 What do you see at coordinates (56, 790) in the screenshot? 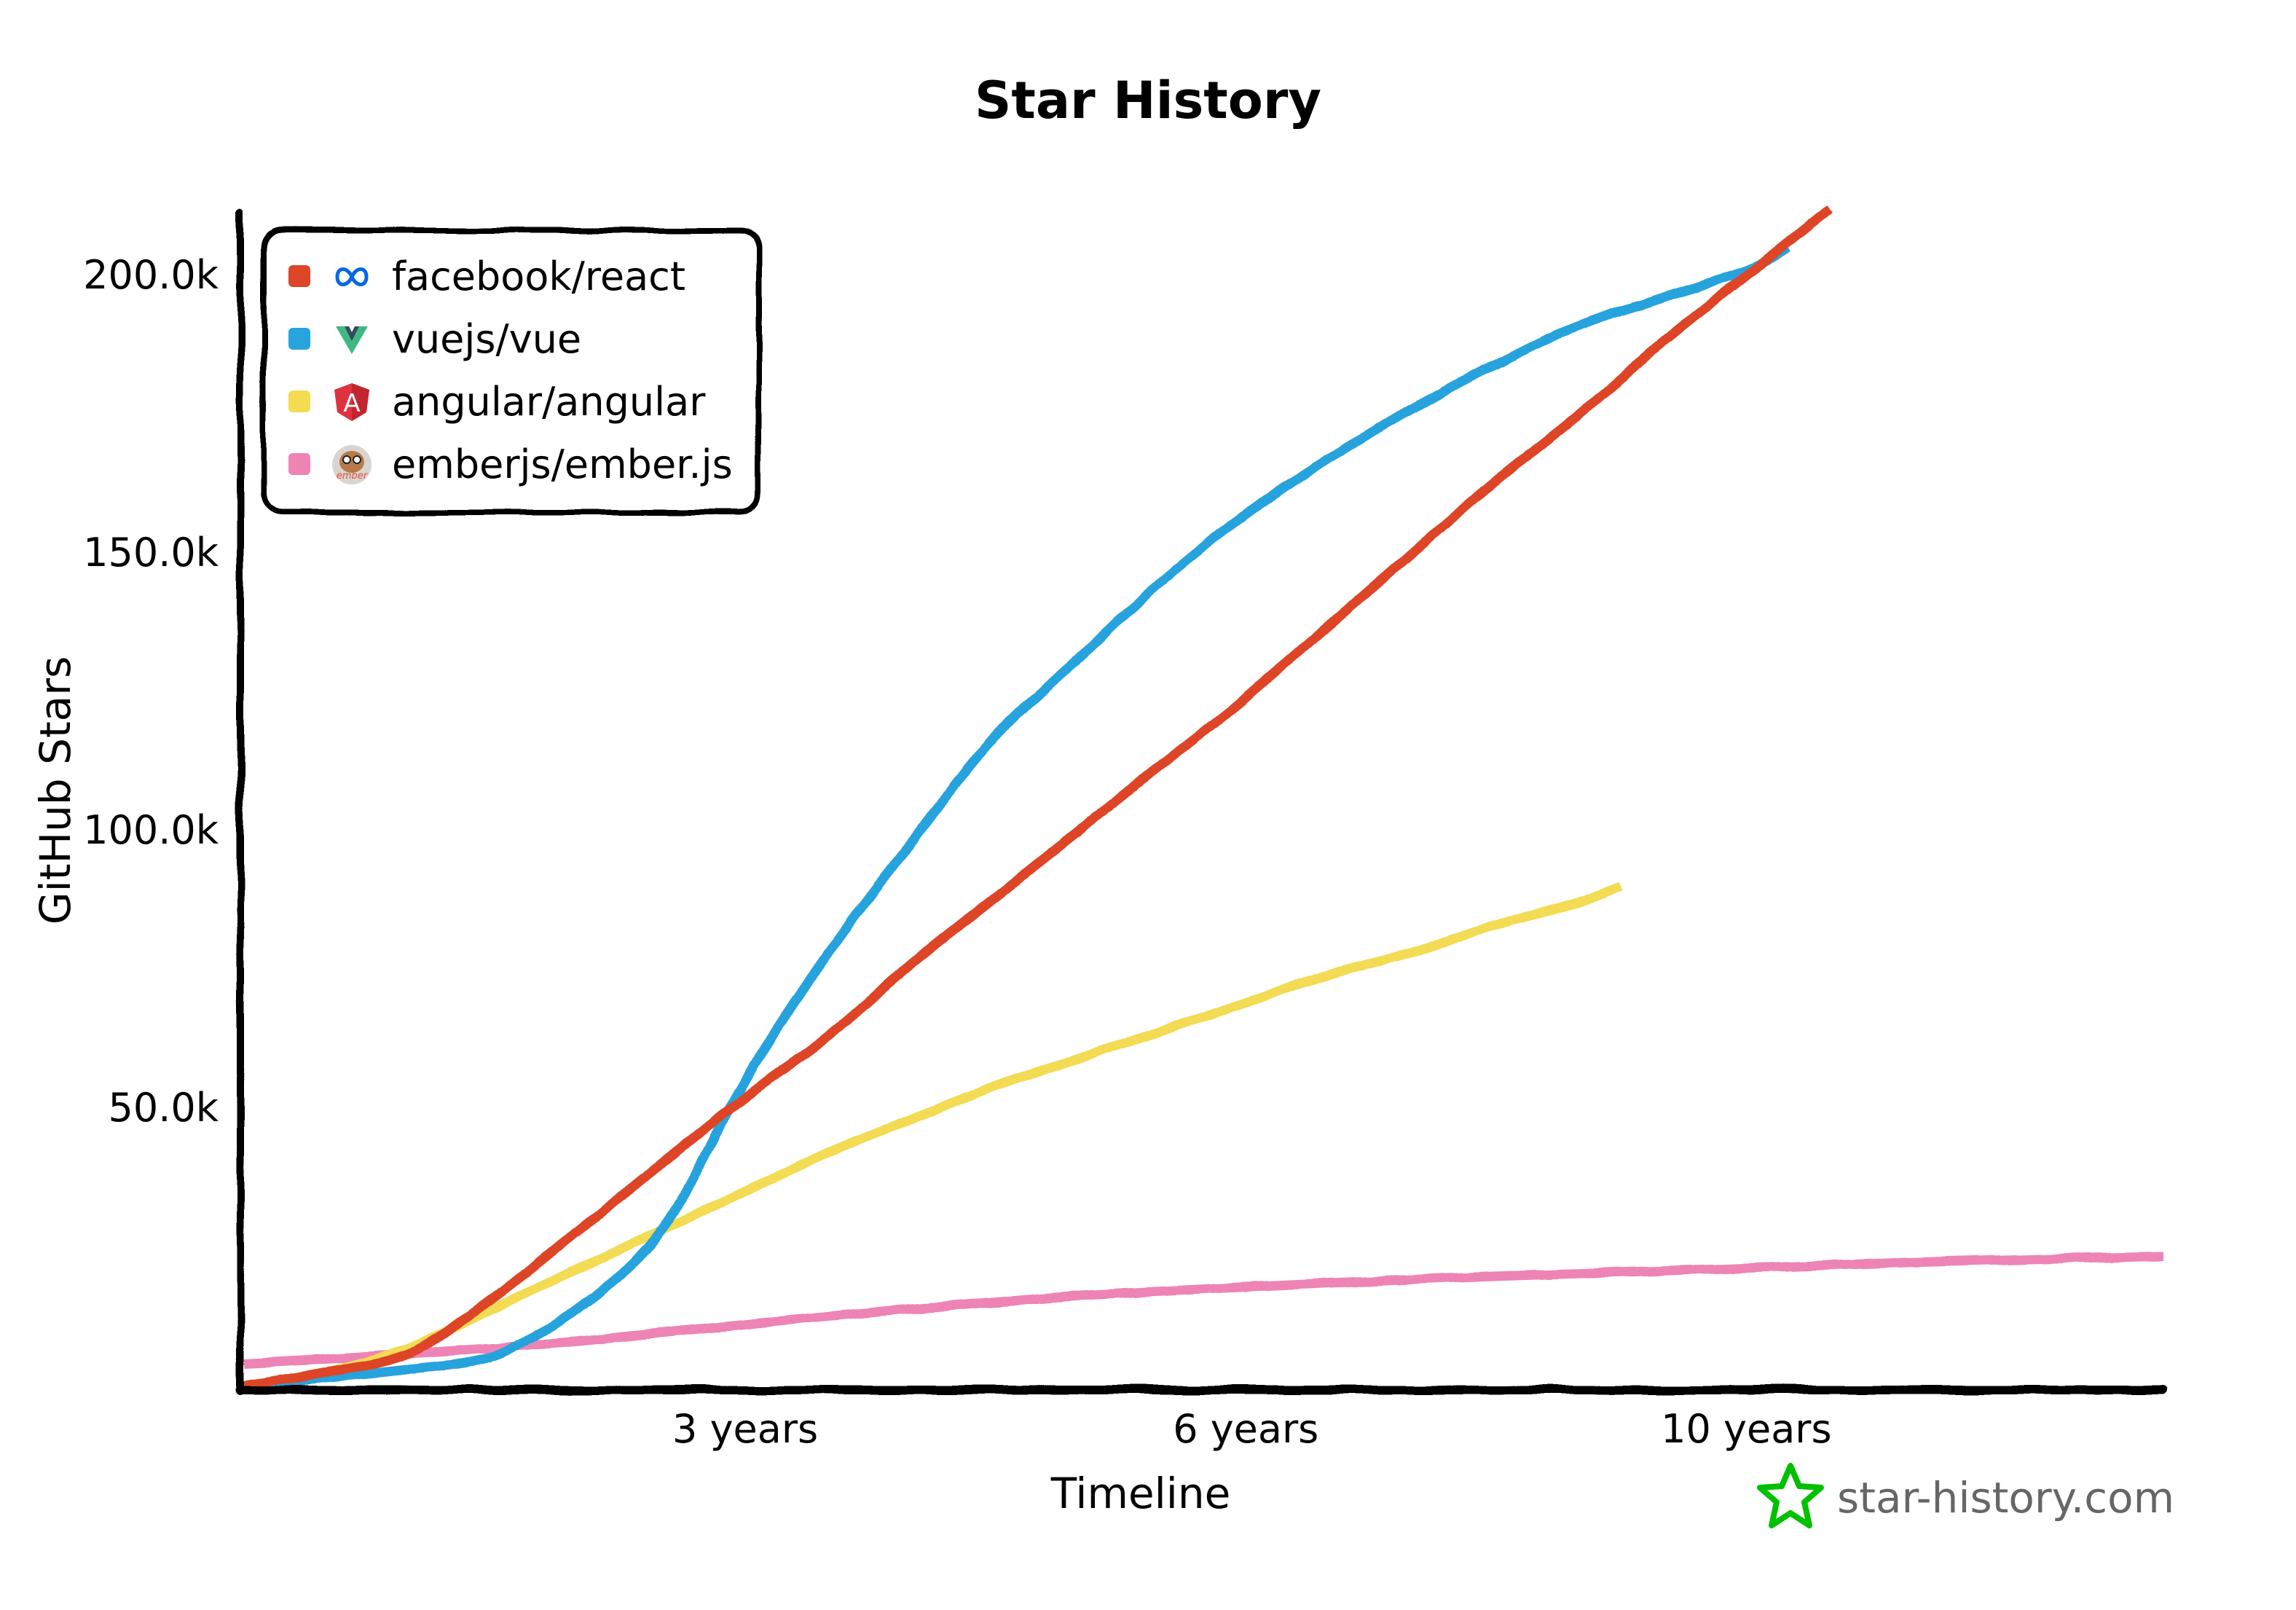
I see `y-axis-title: GitHub Stars` at bounding box center [56, 790].